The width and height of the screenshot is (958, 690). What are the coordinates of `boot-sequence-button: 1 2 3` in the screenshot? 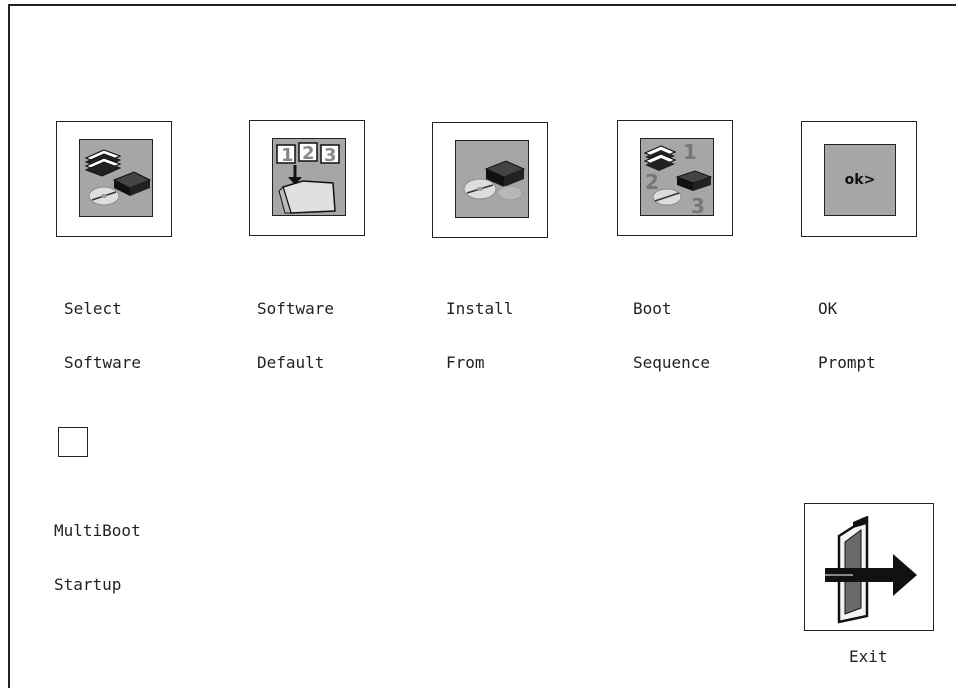 It's located at (675, 178).